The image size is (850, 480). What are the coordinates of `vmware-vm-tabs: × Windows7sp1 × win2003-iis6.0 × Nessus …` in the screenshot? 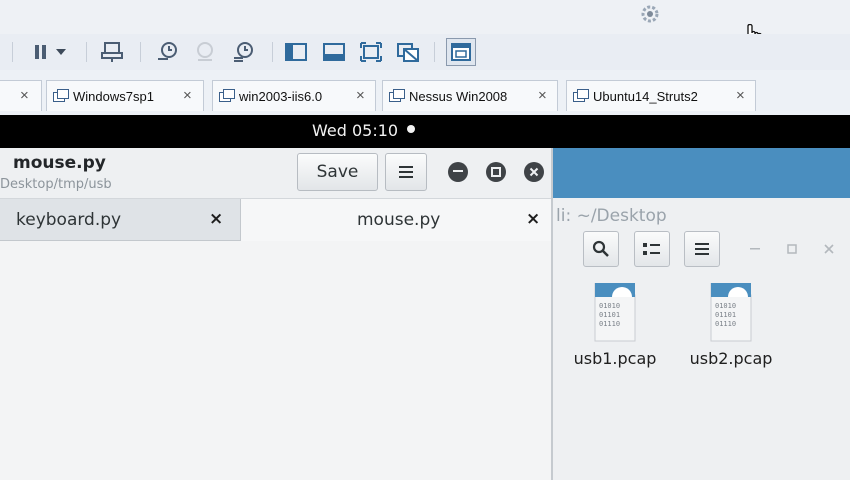 It's located at (425, 93).